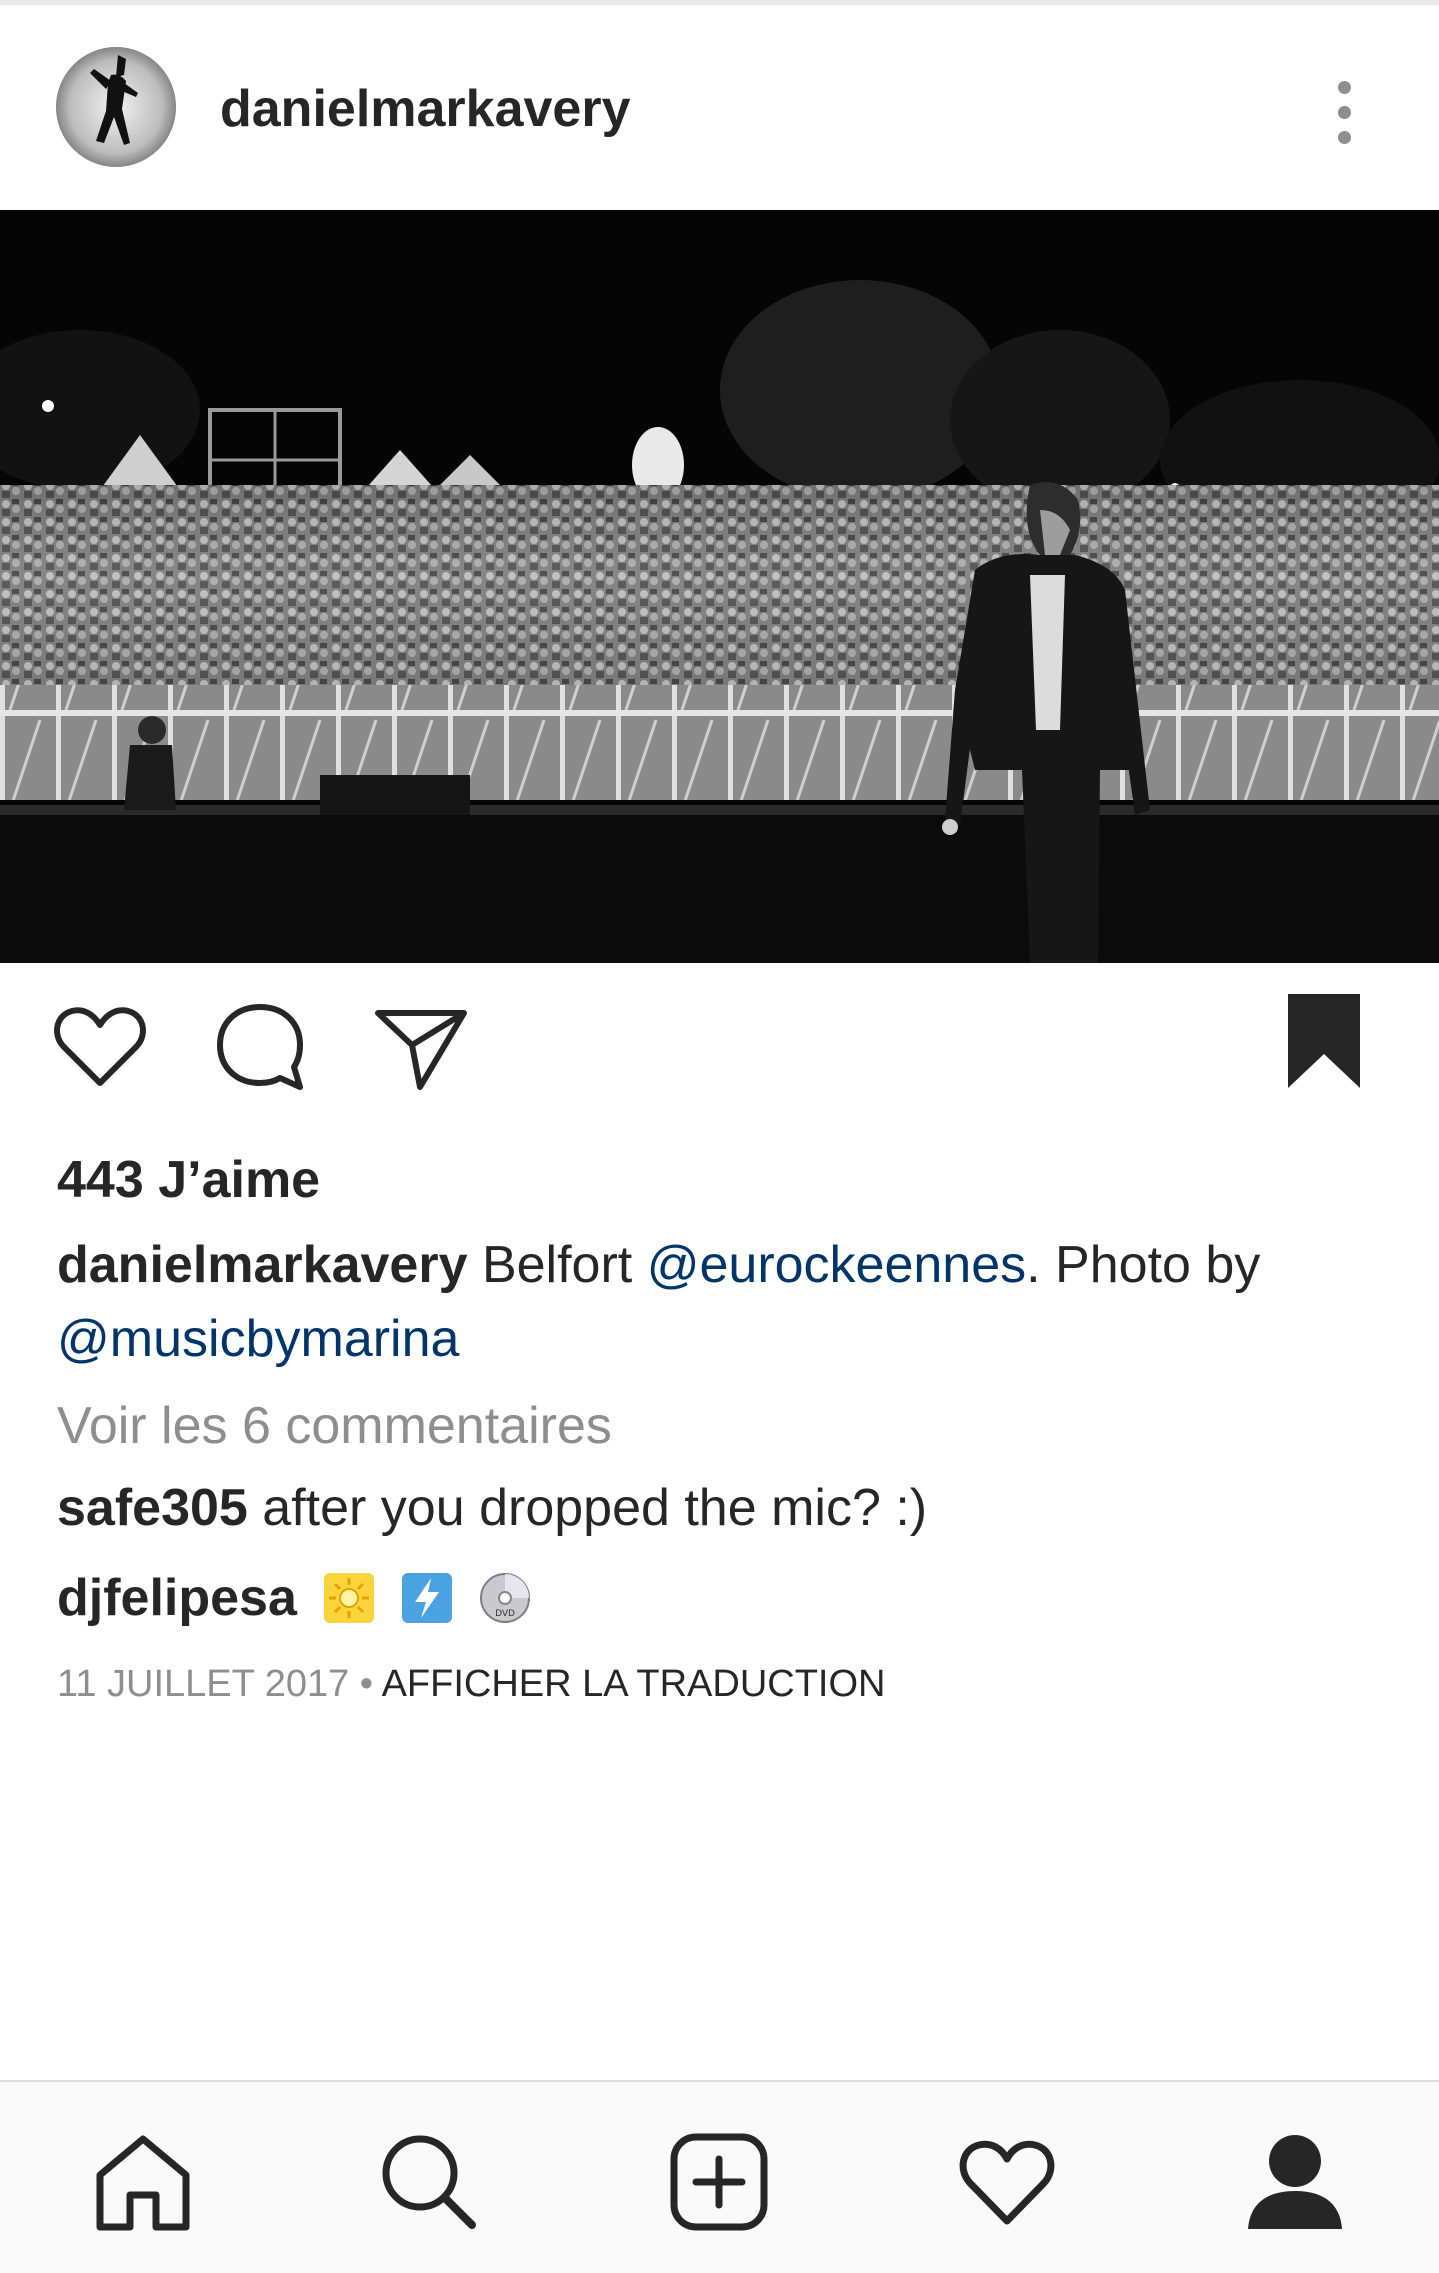 The width and height of the screenshot is (1439, 2273). I want to click on post-date: 11 JUILLET 2017, so click(203, 1684).